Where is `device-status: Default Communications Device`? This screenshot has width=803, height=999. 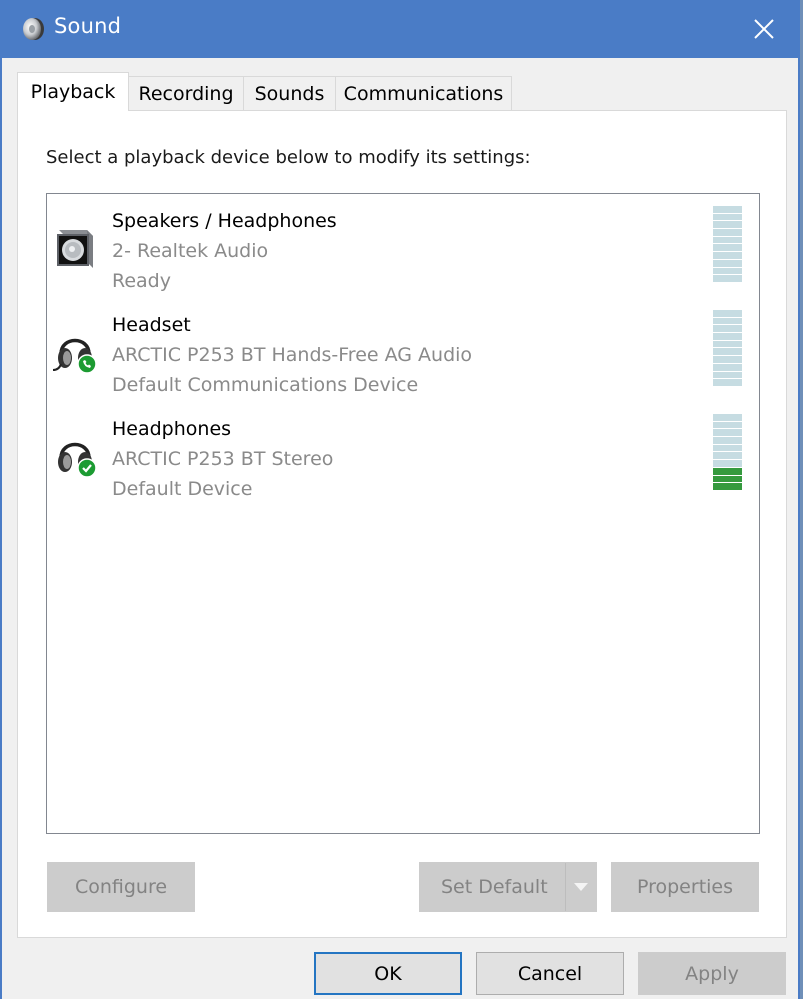
device-status: Default Communications Device is located at coordinates (265, 385).